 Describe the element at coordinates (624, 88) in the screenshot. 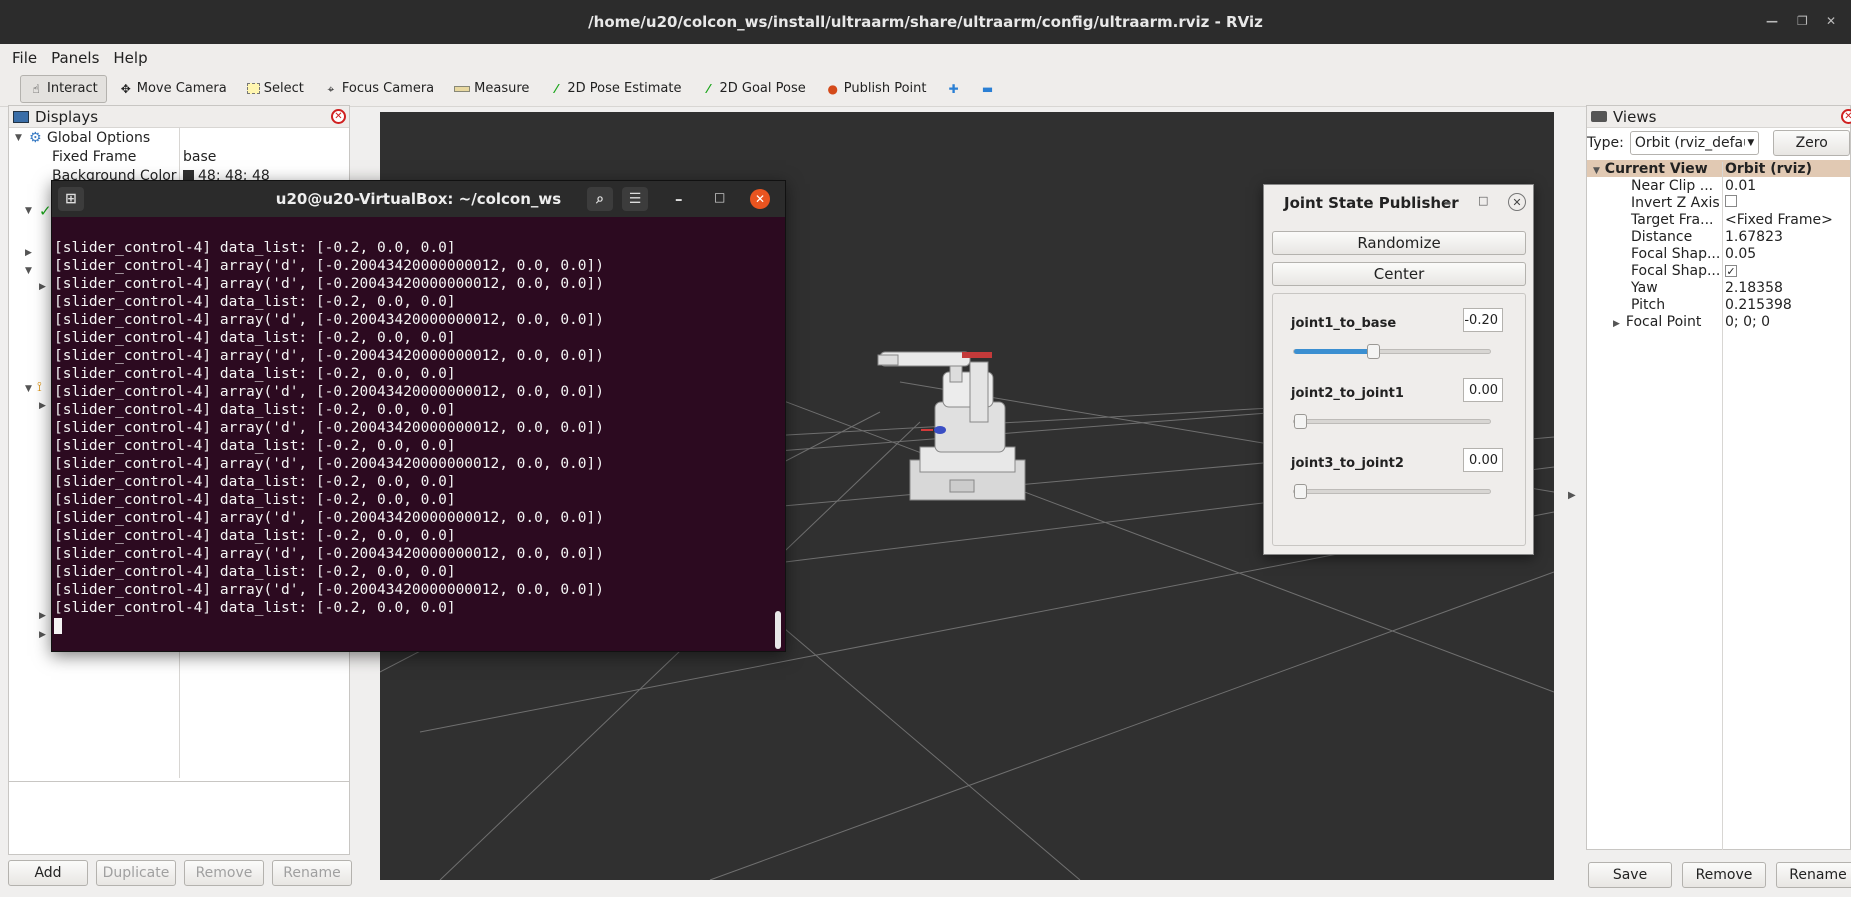

I see `pose-estimate-label: 2D Pose Estimate` at that location.